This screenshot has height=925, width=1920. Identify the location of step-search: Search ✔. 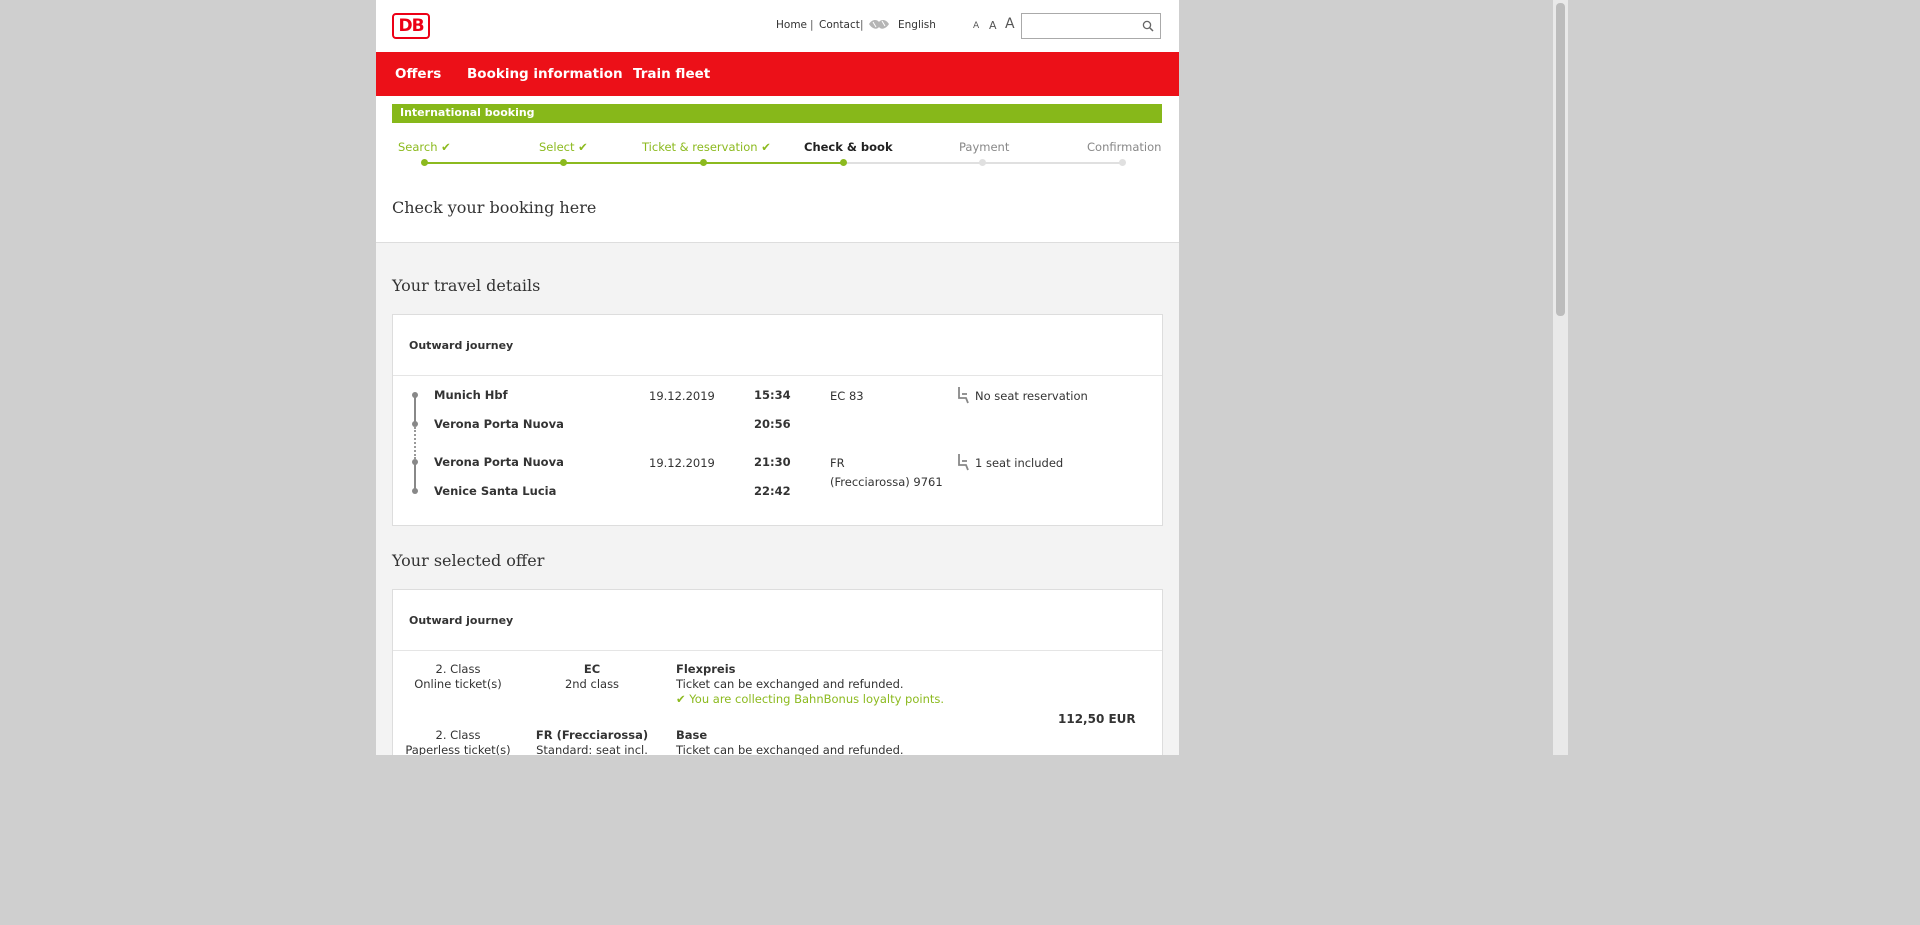
(424, 147).